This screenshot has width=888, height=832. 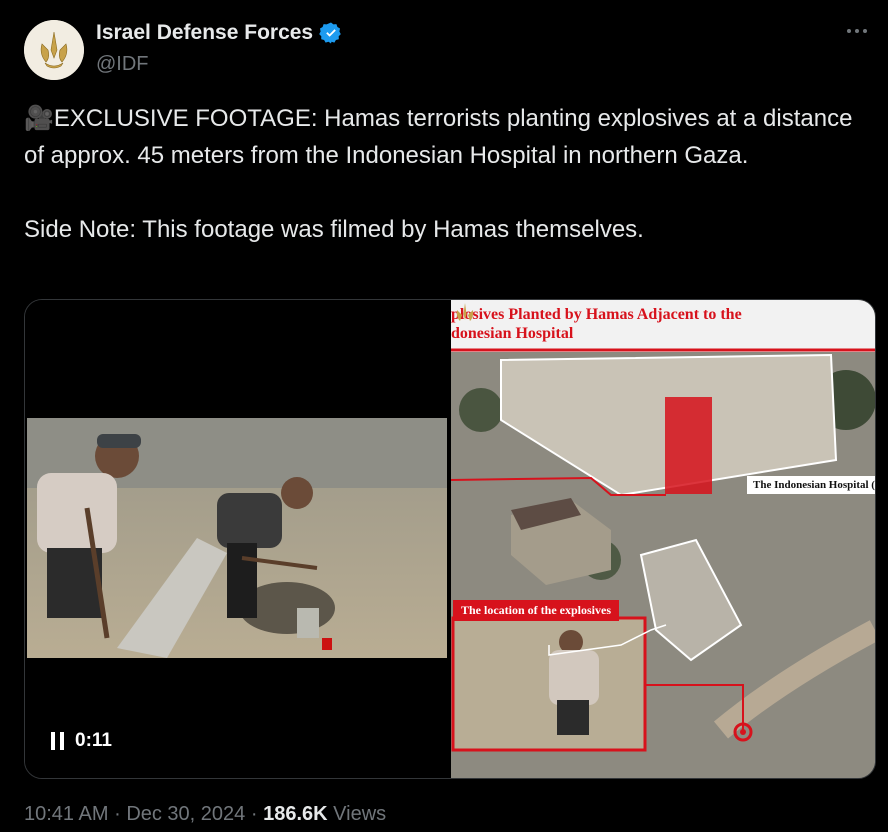 I want to click on video-time: 0:11, so click(x=93, y=740).